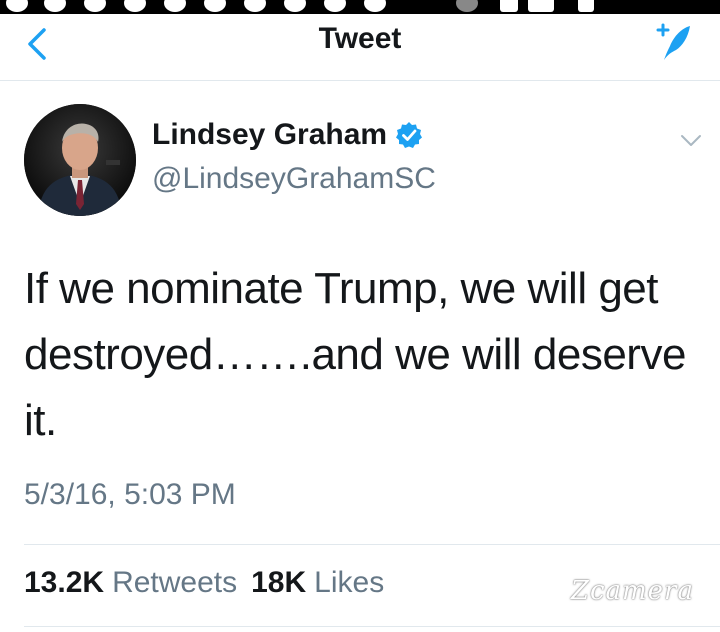  What do you see at coordinates (360, 7) in the screenshot?
I see `status-bar` at bounding box center [360, 7].